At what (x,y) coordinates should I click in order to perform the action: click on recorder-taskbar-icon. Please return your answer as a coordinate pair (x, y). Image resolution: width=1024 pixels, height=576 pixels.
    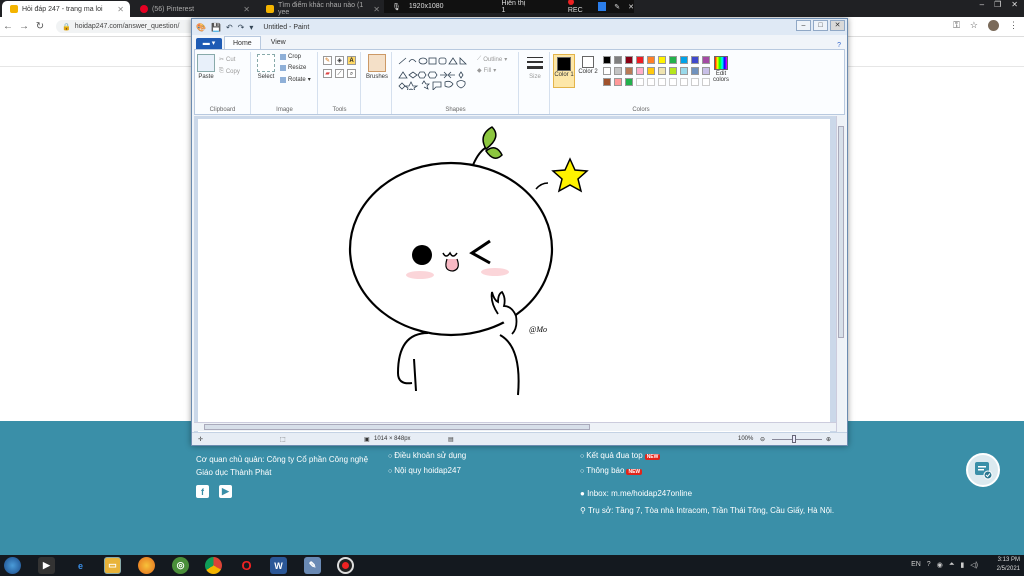
    Looking at the image, I should click on (345, 565).